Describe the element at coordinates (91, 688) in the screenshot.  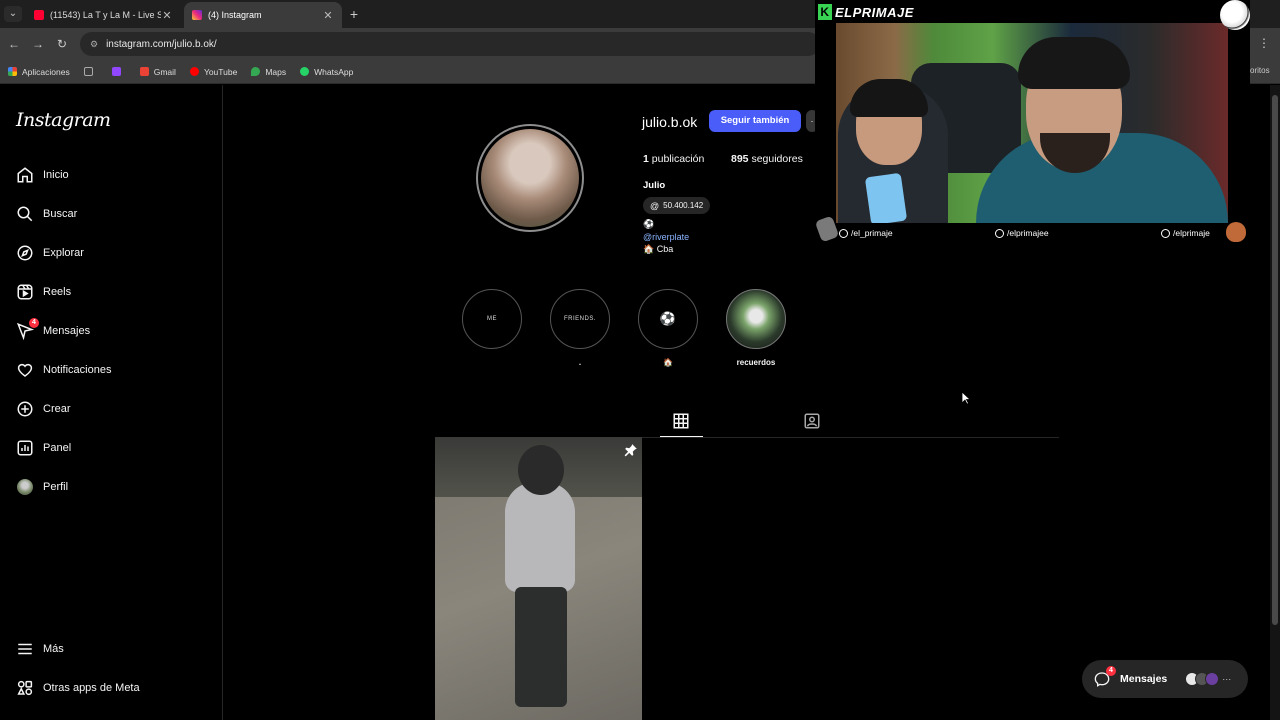
I see `sidebar-item-label: Otras apps de Meta` at that location.